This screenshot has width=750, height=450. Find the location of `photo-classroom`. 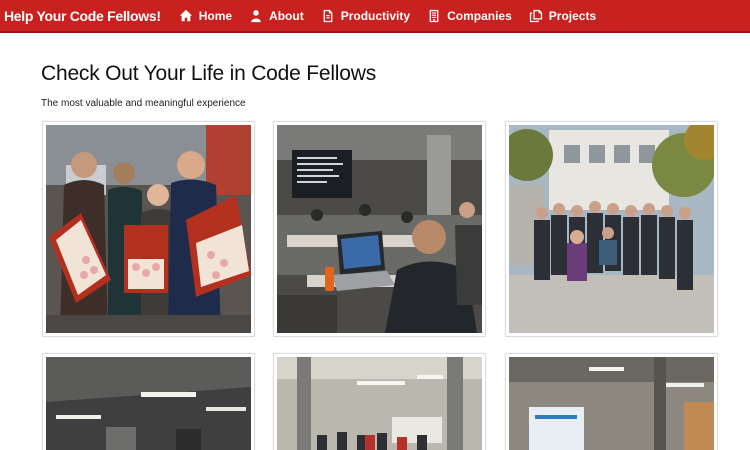

photo-classroom is located at coordinates (379, 229).